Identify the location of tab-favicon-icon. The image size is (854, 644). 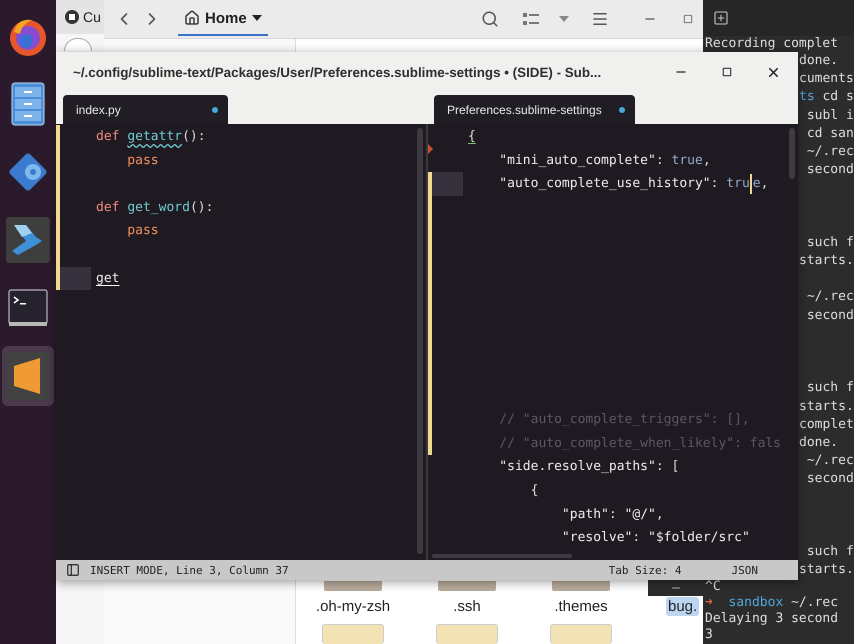
(72, 17).